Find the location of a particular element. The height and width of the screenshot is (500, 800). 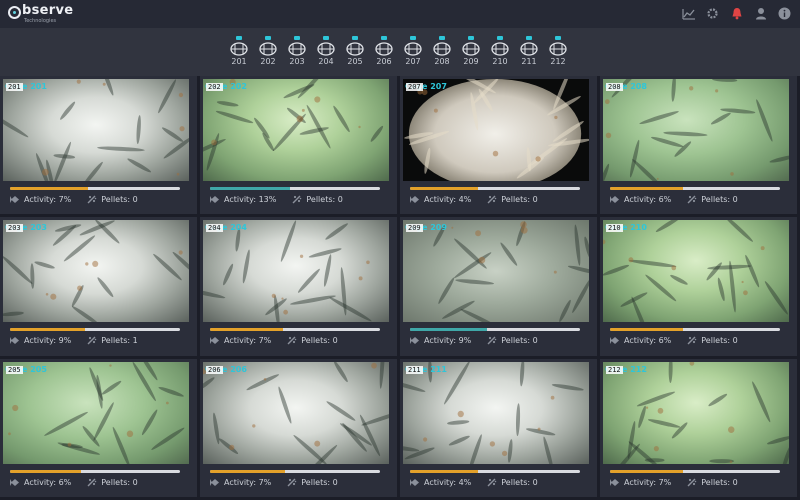

activity-value: Activity: 9% is located at coordinates (48, 341).